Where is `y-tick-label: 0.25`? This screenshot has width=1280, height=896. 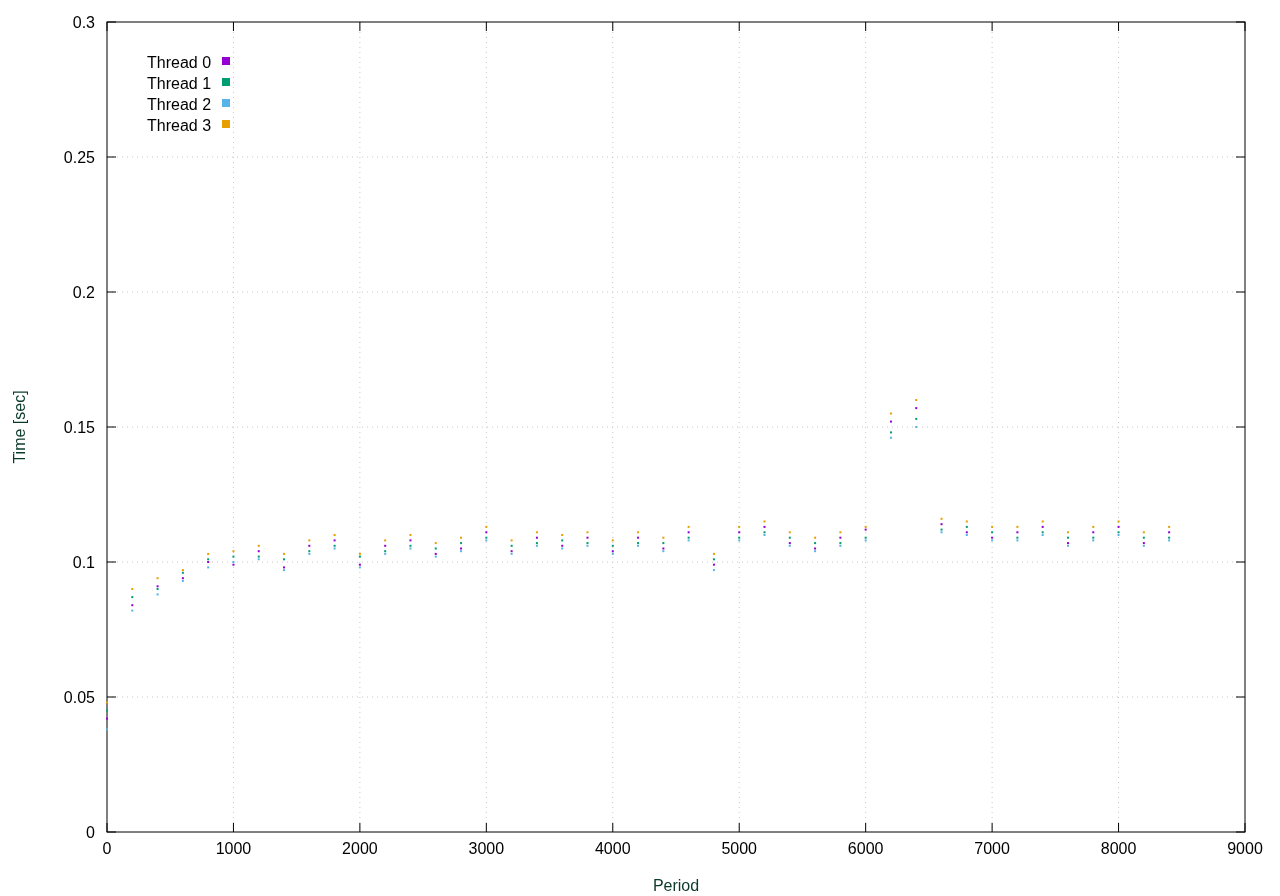
y-tick-label: 0.25 is located at coordinates (79, 157).